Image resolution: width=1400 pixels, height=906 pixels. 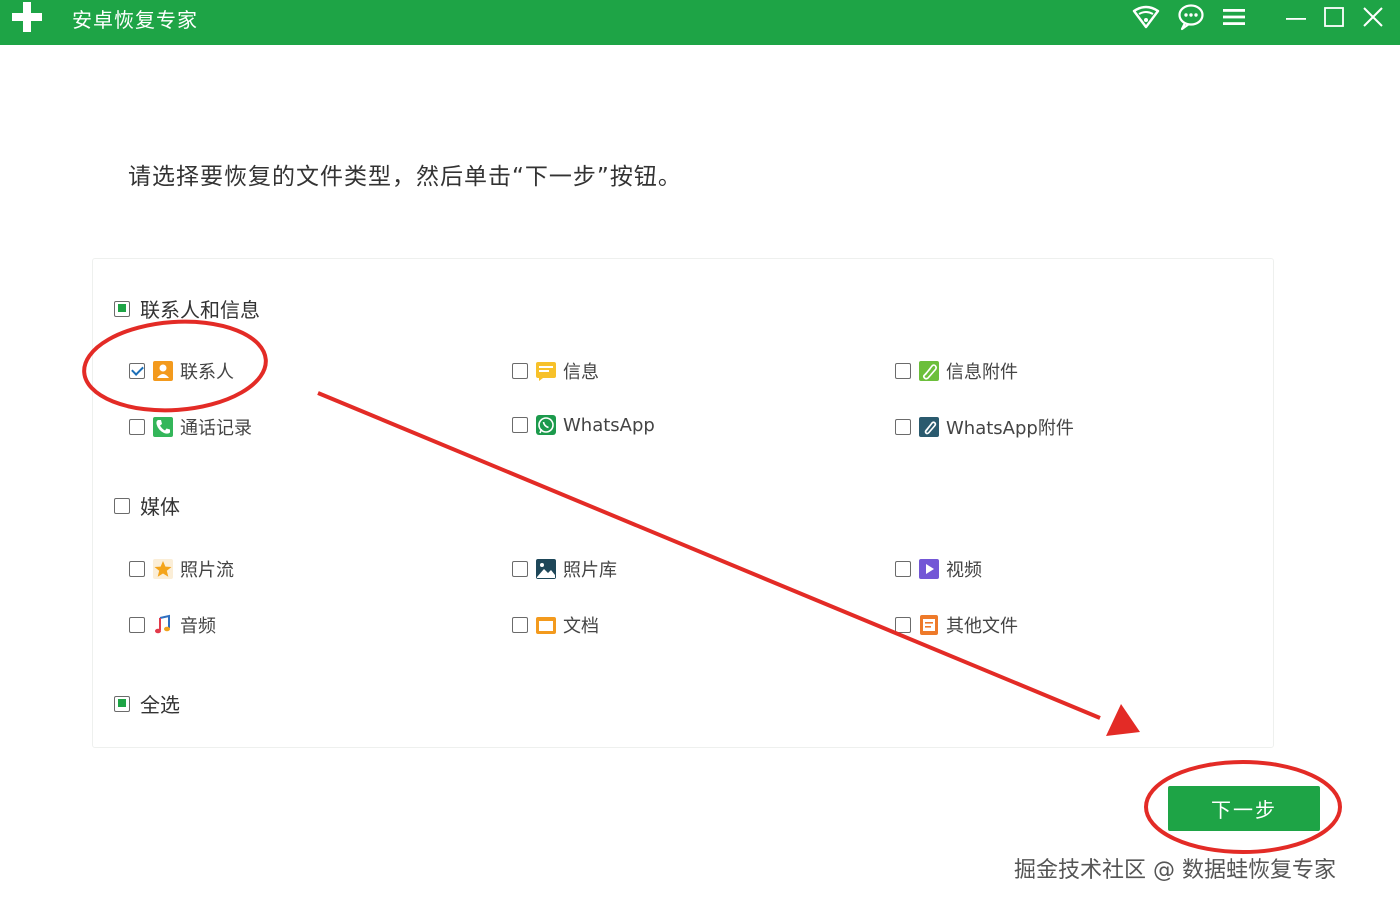 I want to click on option-contacts: 联系人, so click(x=181, y=371).